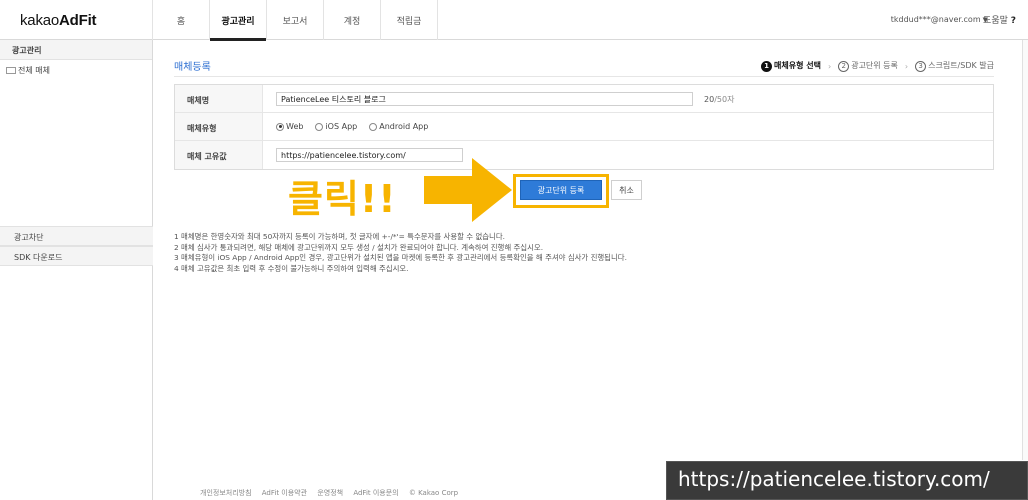 This screenshot has width=1028, height=500. I want to click on media-name-input, so click(484, 99).